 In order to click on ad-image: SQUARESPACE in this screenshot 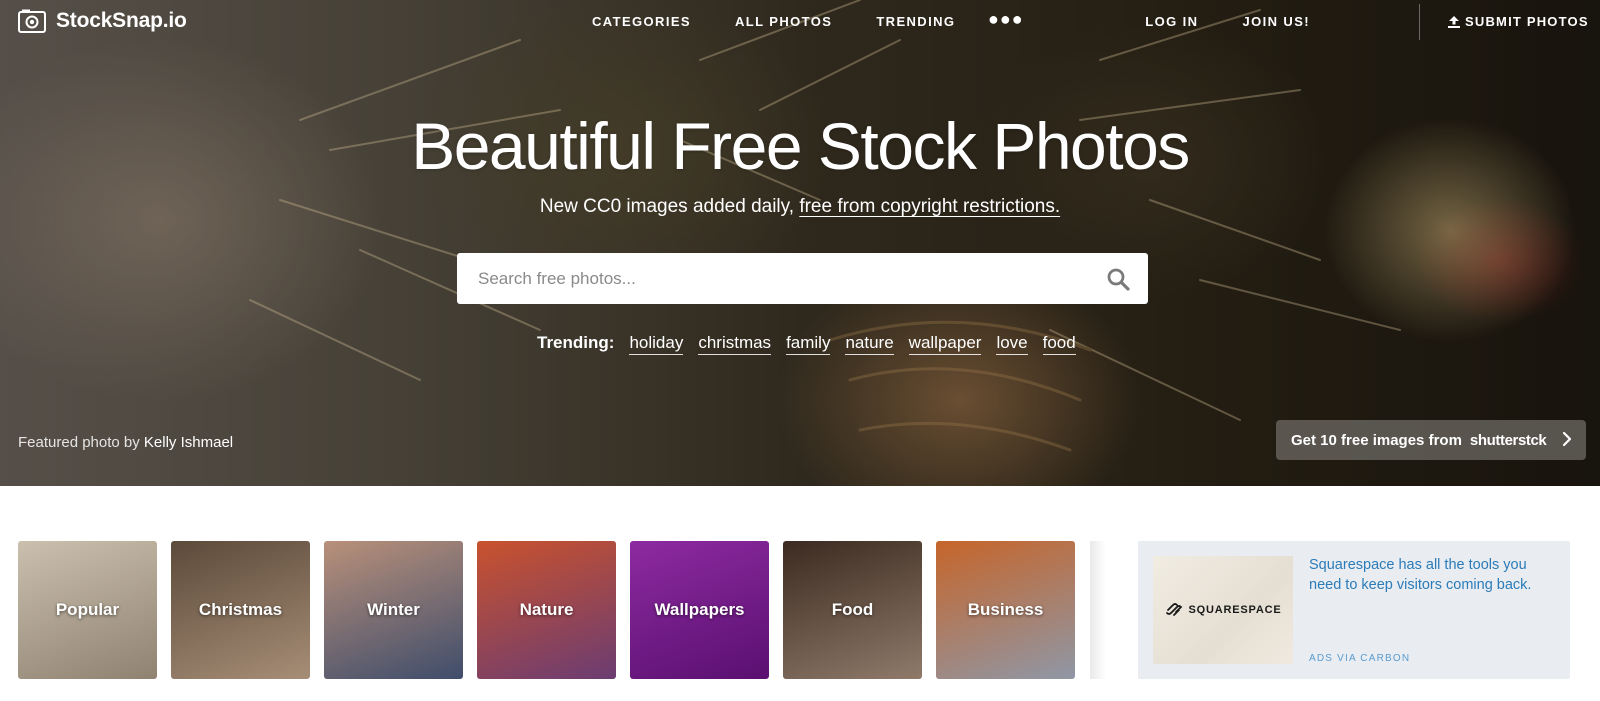, I will do `click(1223, 610)`.